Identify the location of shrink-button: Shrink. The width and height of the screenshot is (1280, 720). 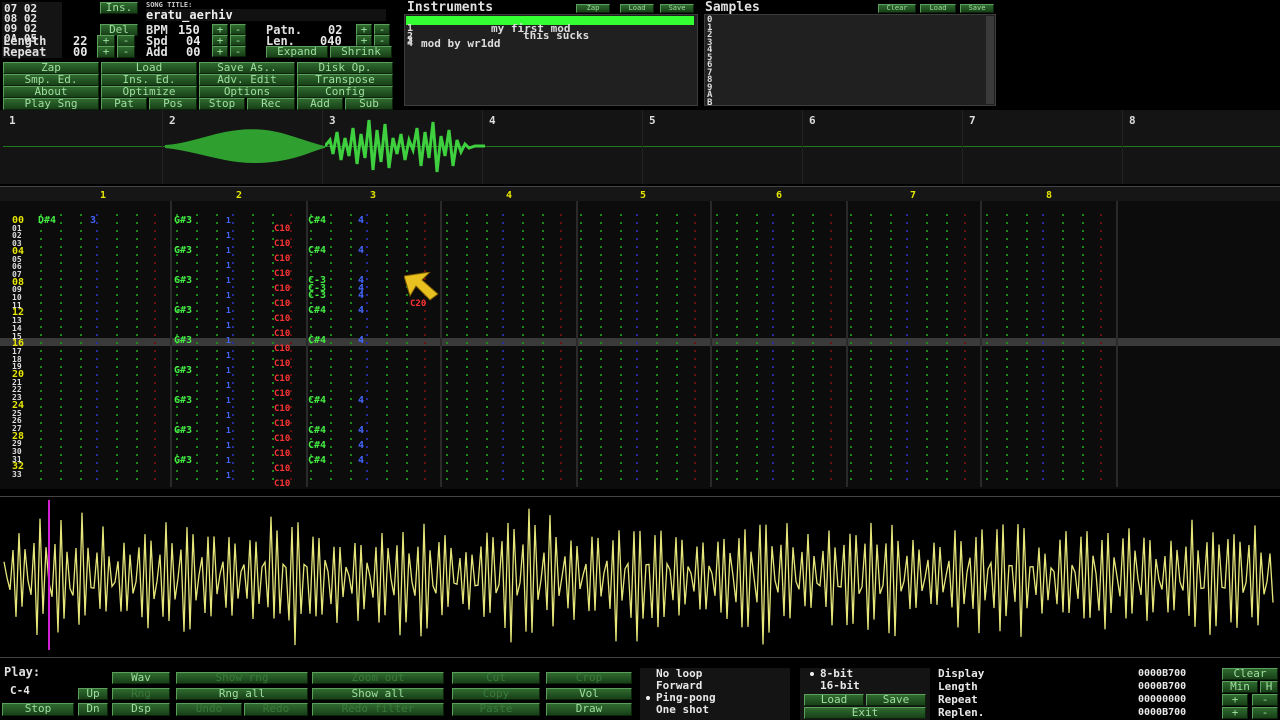
(361, 52).